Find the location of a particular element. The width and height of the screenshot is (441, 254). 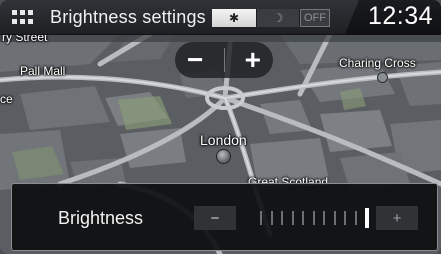

page-title: Brightness settings is located at coordinates (128, 17).